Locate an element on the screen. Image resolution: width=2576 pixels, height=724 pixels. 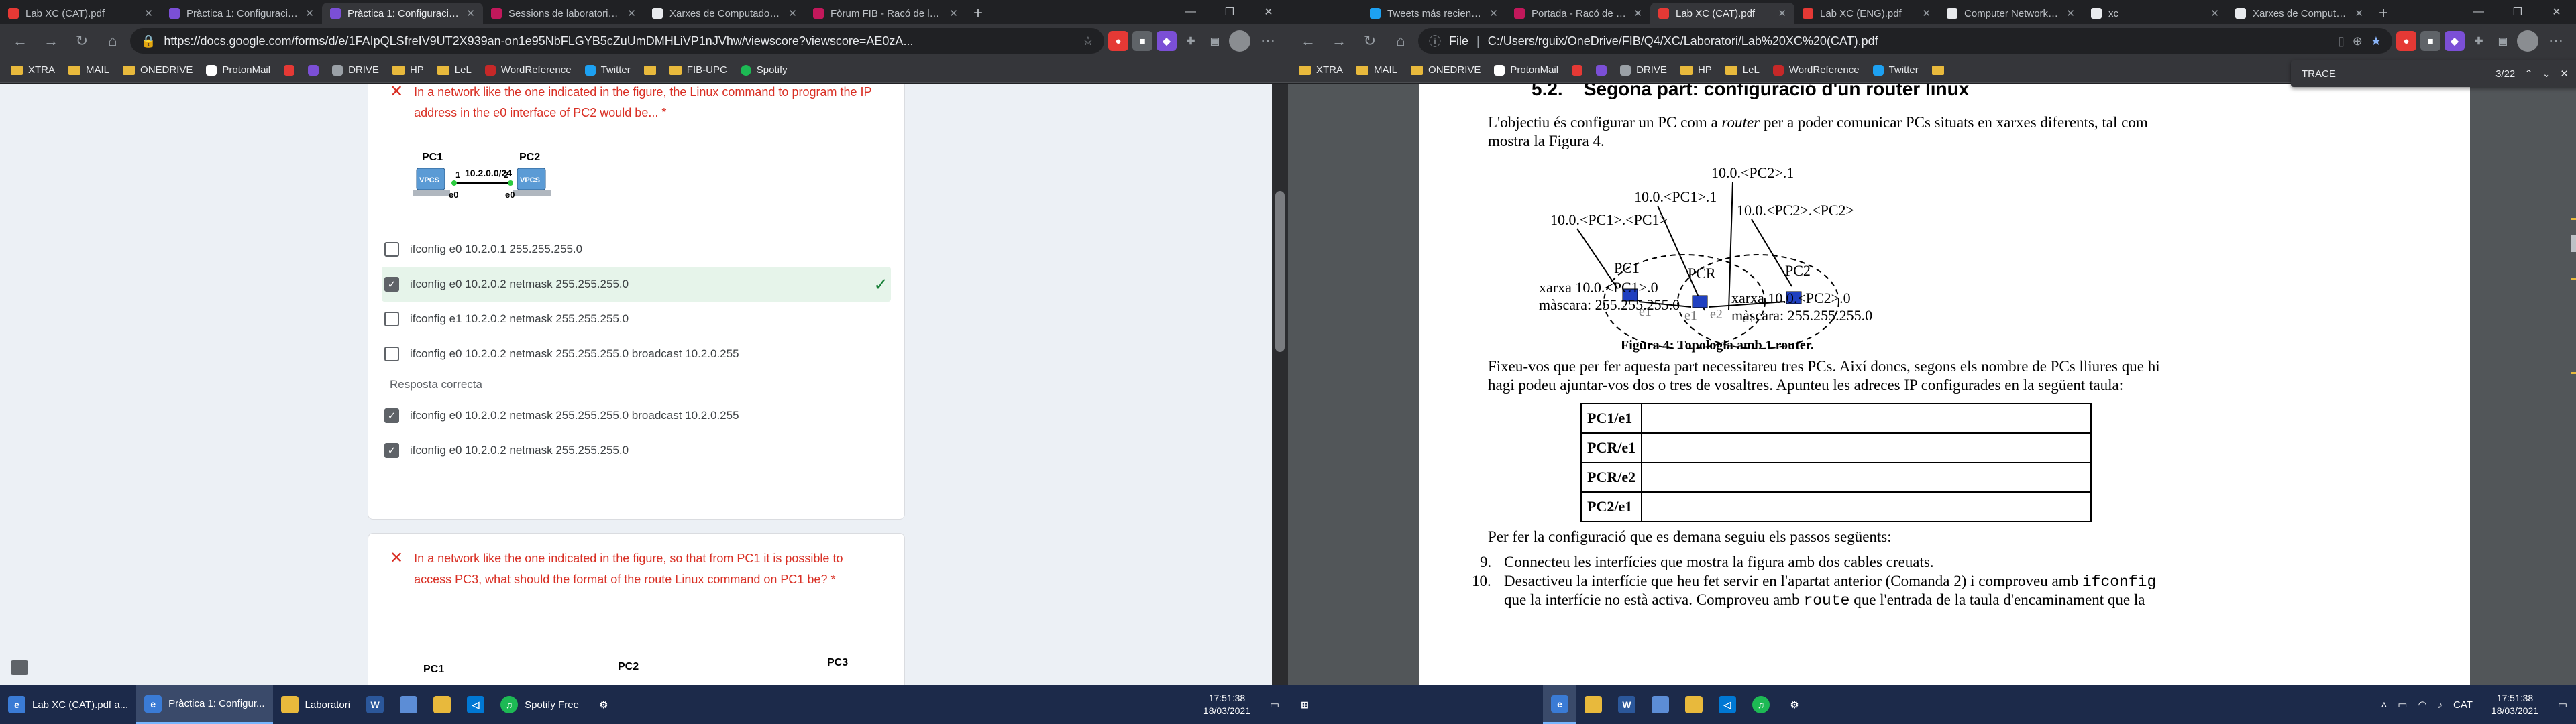
browser-tab: Pràctica 1: Configuració d'i...✕ is located at coordinates (241, 13).